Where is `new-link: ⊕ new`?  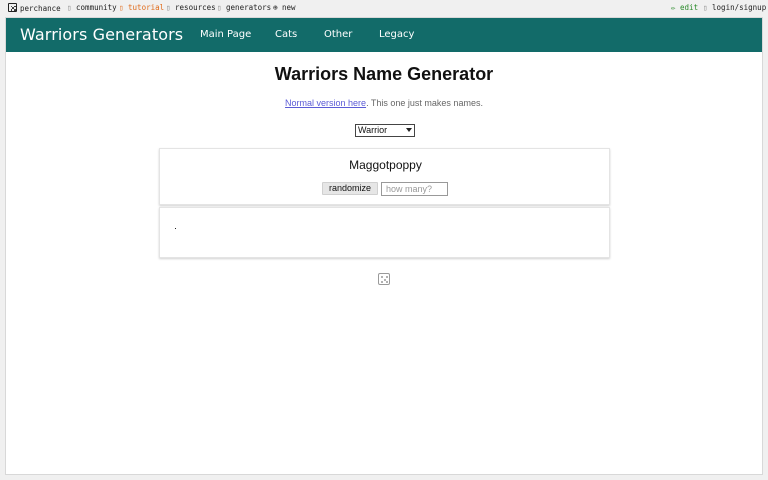
new-link: ⊕ new is located at coordinates (284, 7).